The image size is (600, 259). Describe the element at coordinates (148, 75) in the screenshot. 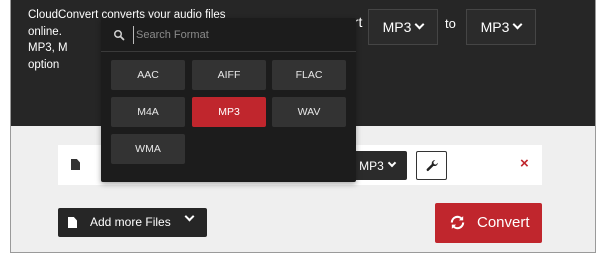

I see `format-option-aac: AAC` at that location.